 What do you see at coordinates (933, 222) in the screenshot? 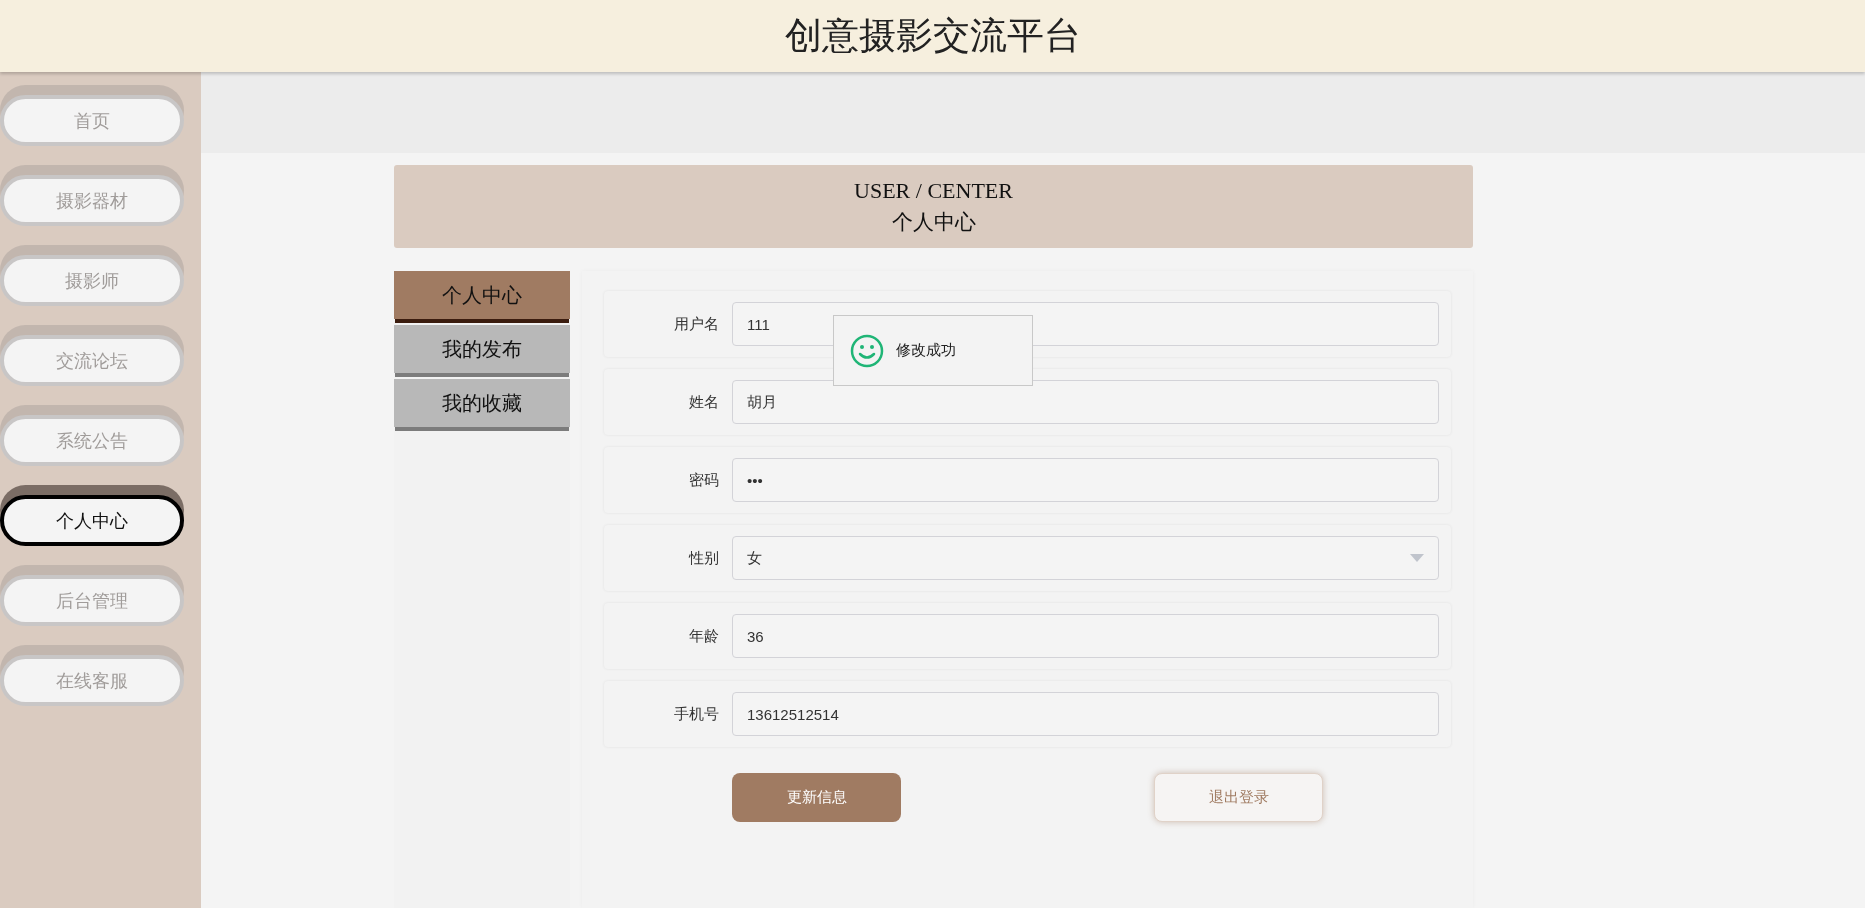
I see `banner-subtitle: 个人中心` at bounding box center [933, 222].